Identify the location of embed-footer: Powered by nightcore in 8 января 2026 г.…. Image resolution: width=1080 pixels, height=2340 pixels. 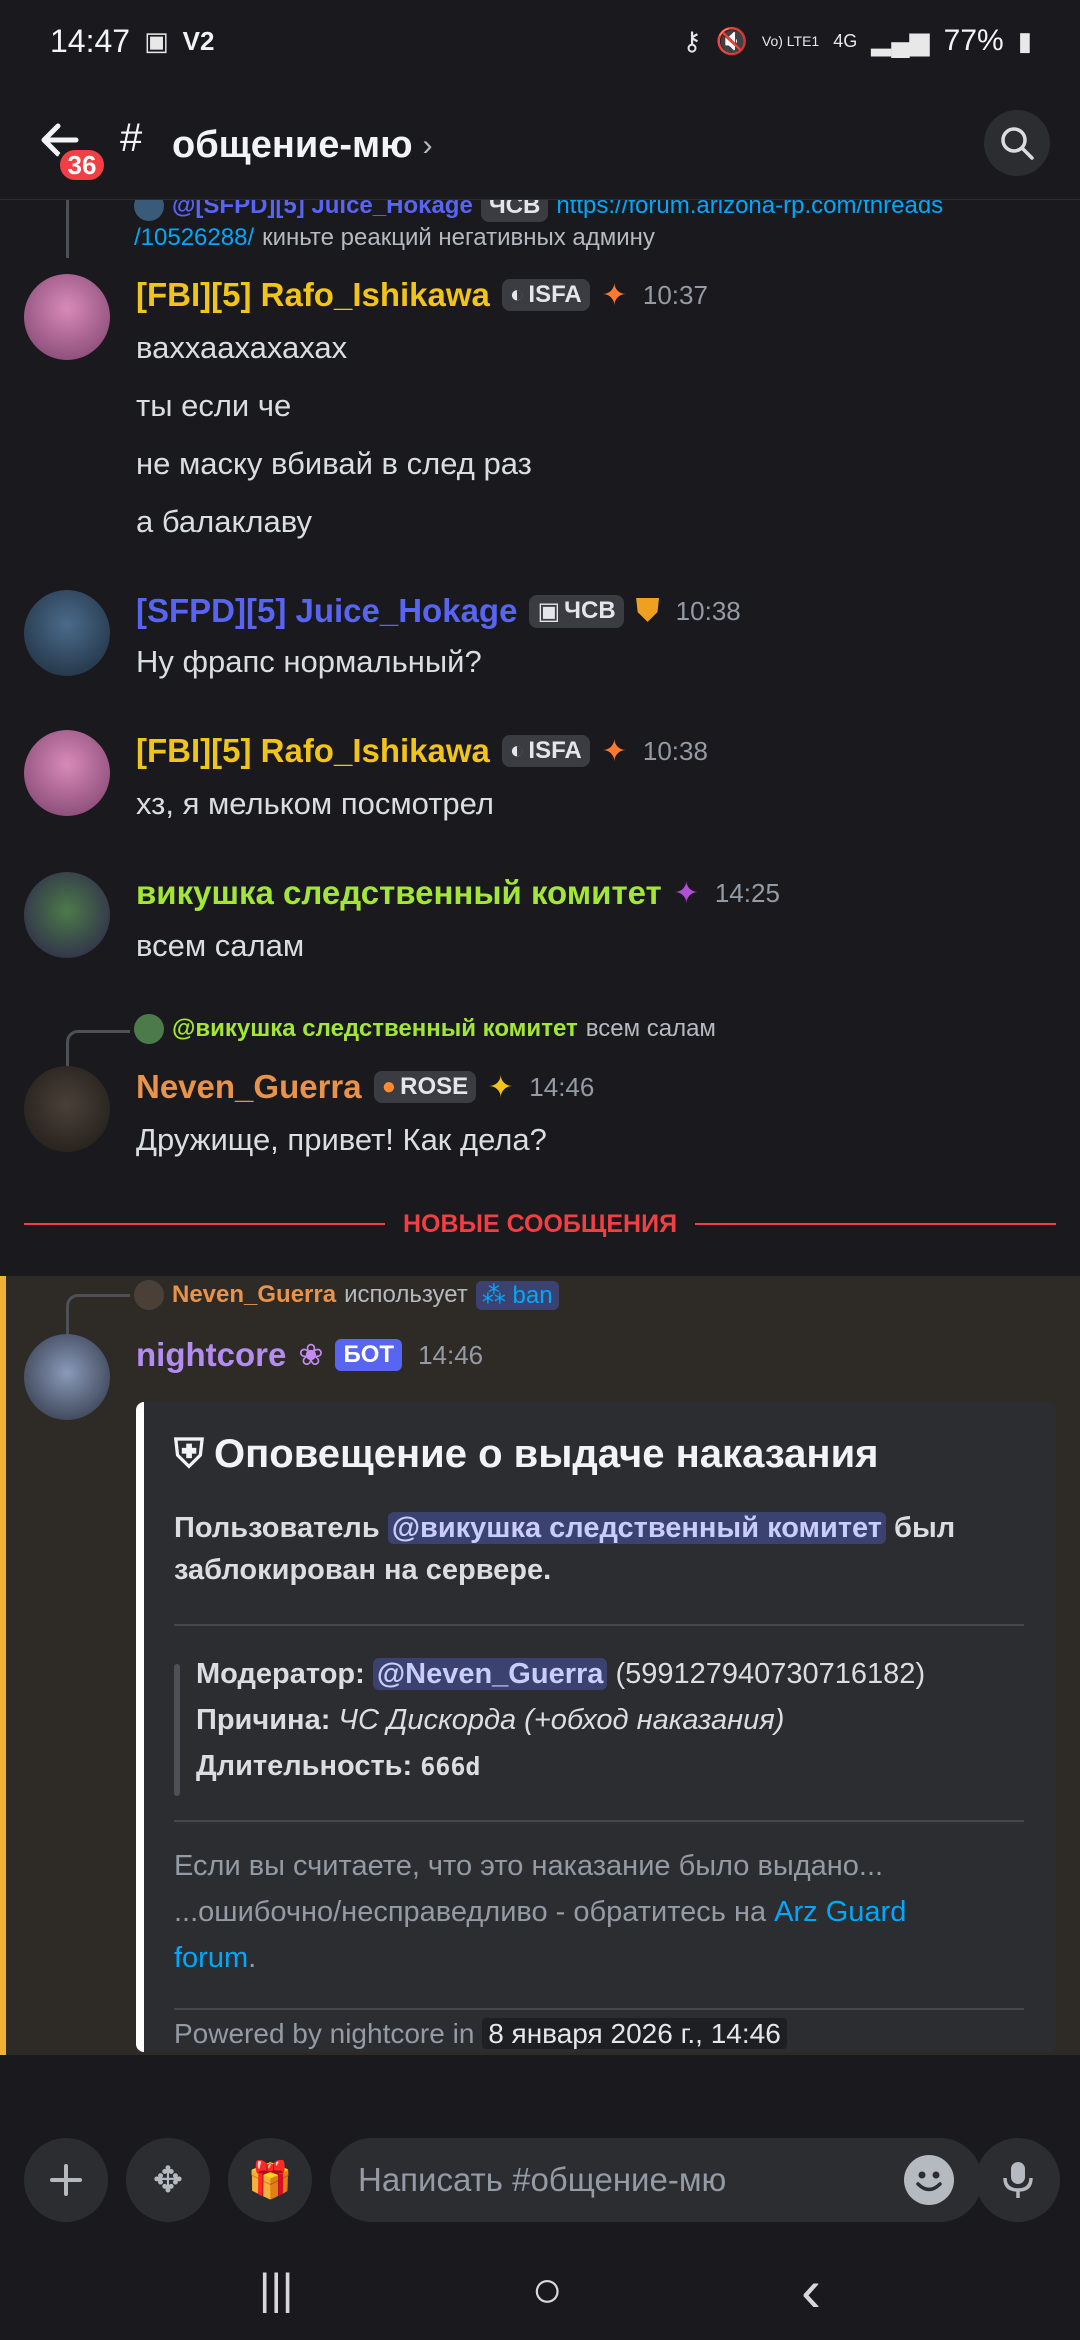
(480, 2034).